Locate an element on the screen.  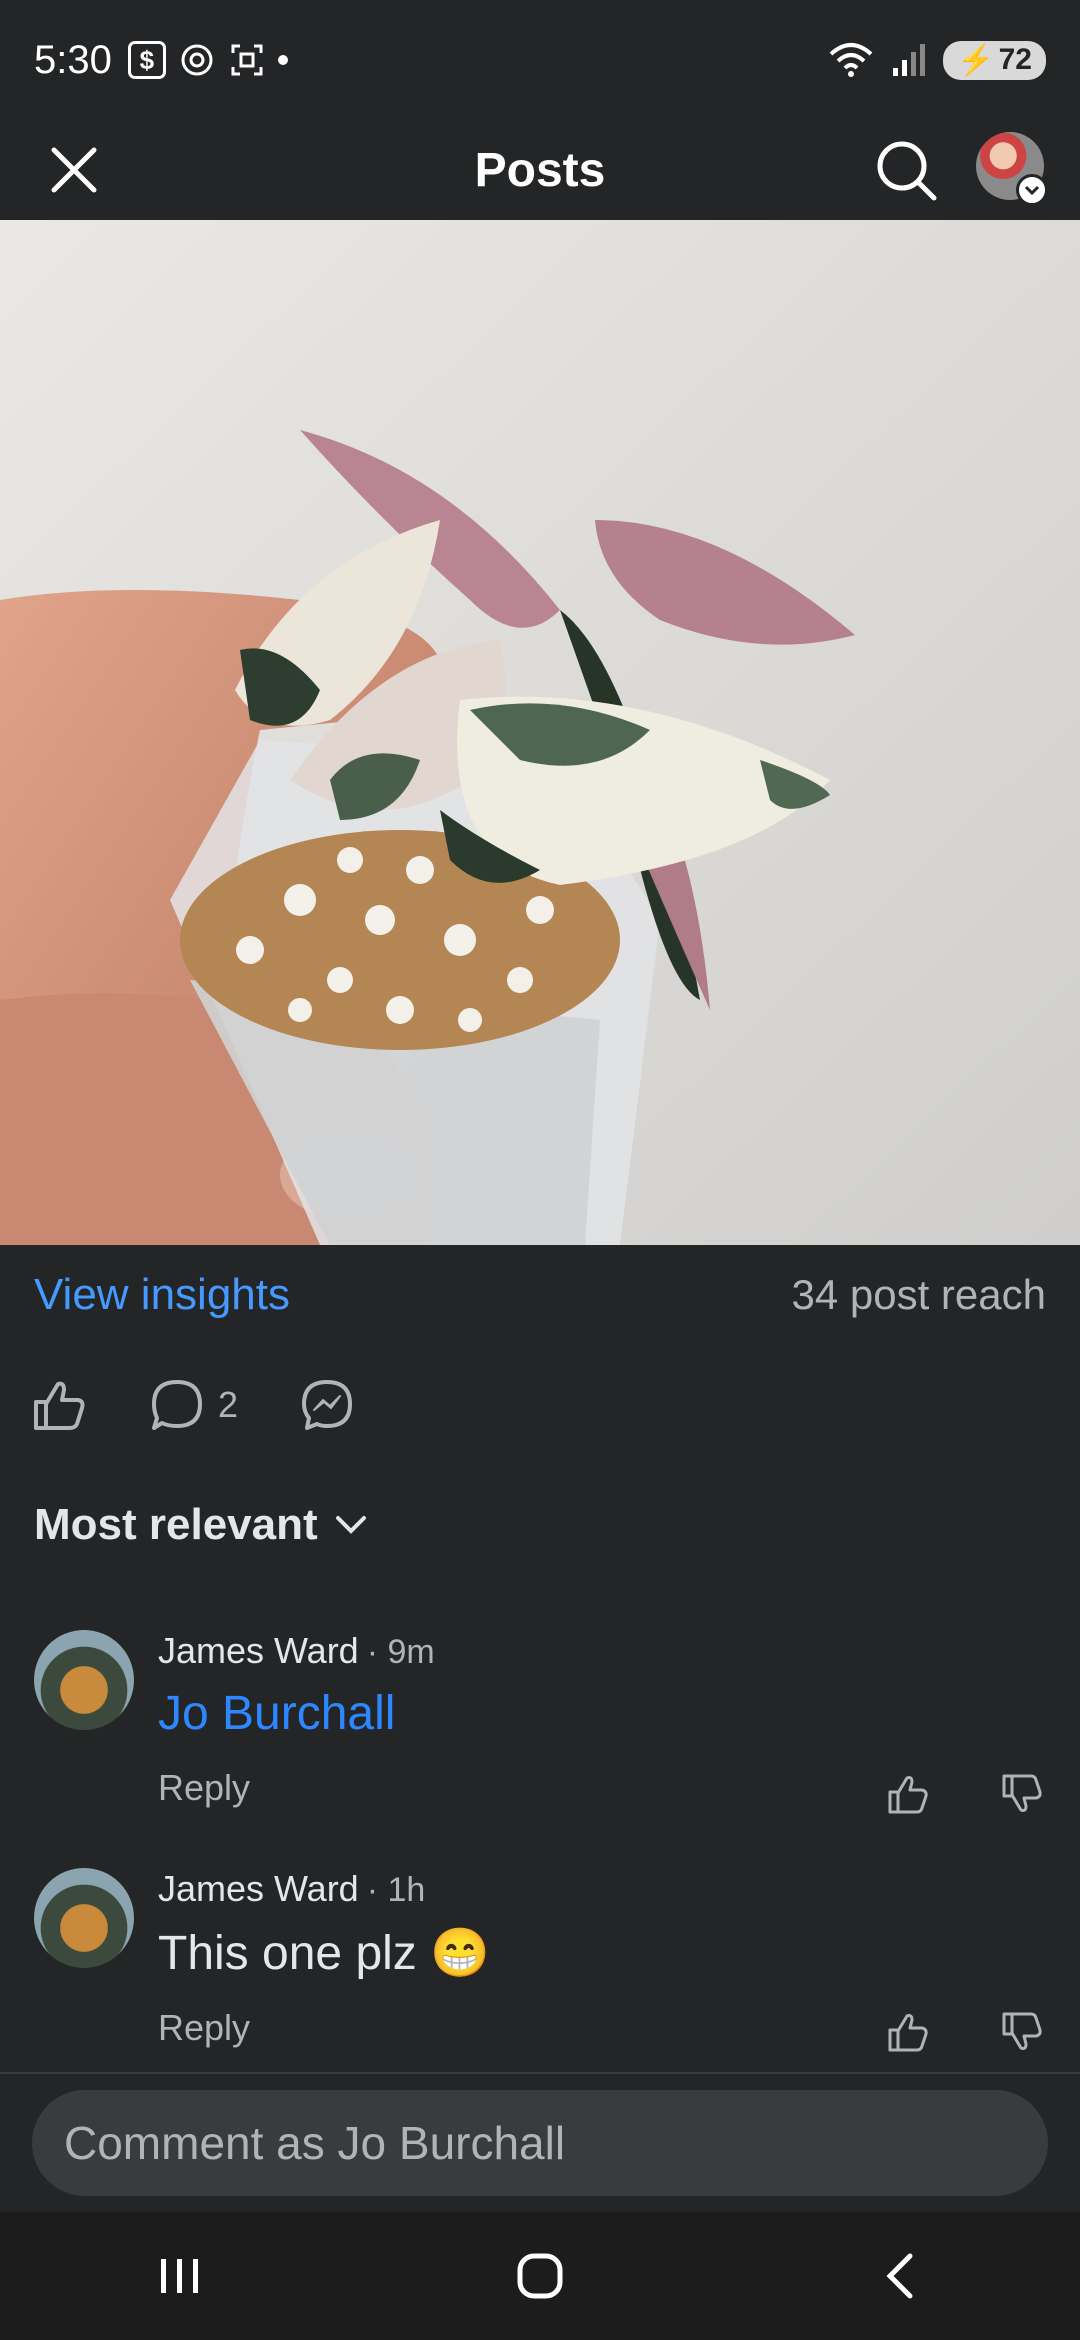
divider is located at coordinates (540, 2073).